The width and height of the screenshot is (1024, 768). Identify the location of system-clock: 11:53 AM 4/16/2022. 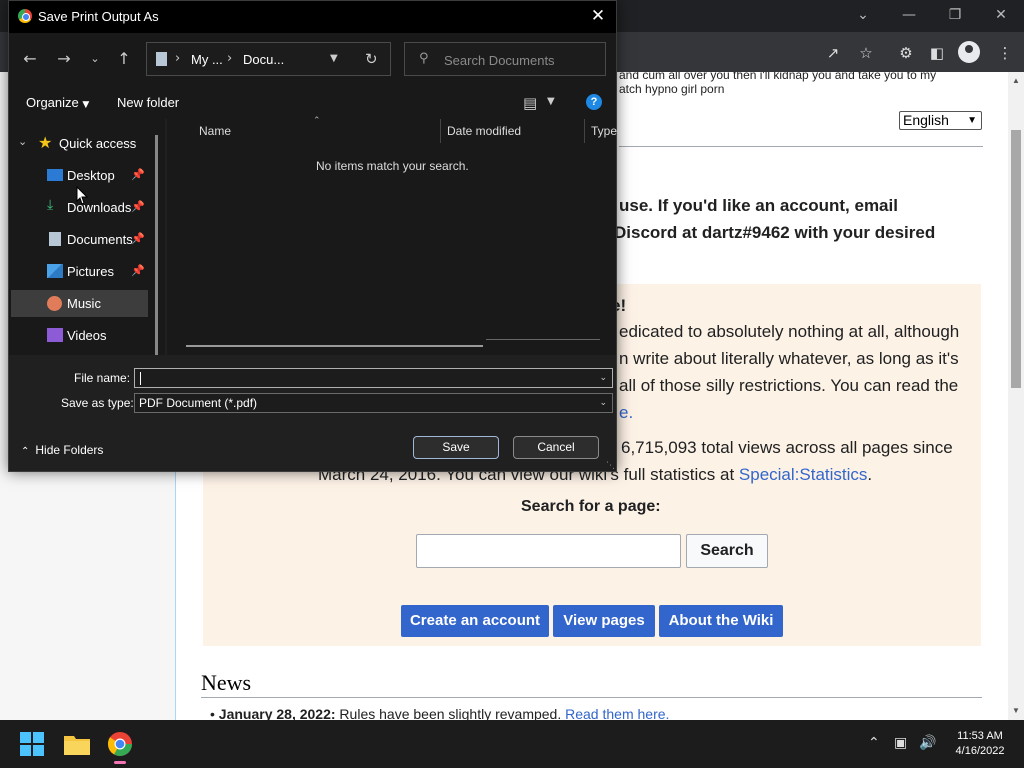
(980, 744).